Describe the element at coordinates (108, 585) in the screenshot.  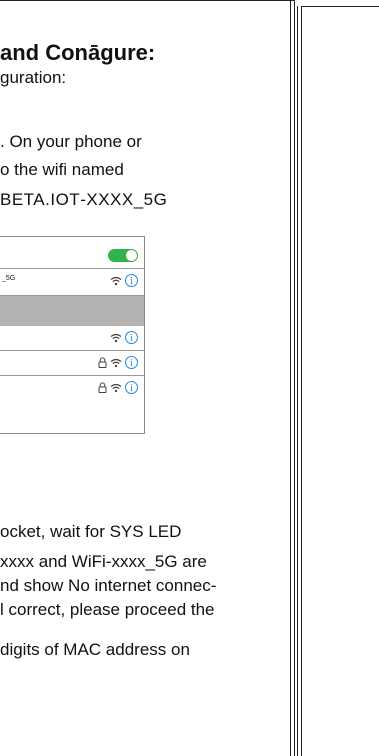
I see `instruction-line: nd show No internet connec-` at that location.